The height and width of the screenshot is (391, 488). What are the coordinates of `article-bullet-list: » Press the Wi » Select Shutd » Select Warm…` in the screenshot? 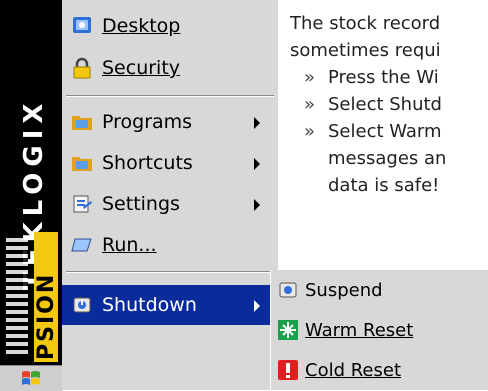 It's located at (389, 131).